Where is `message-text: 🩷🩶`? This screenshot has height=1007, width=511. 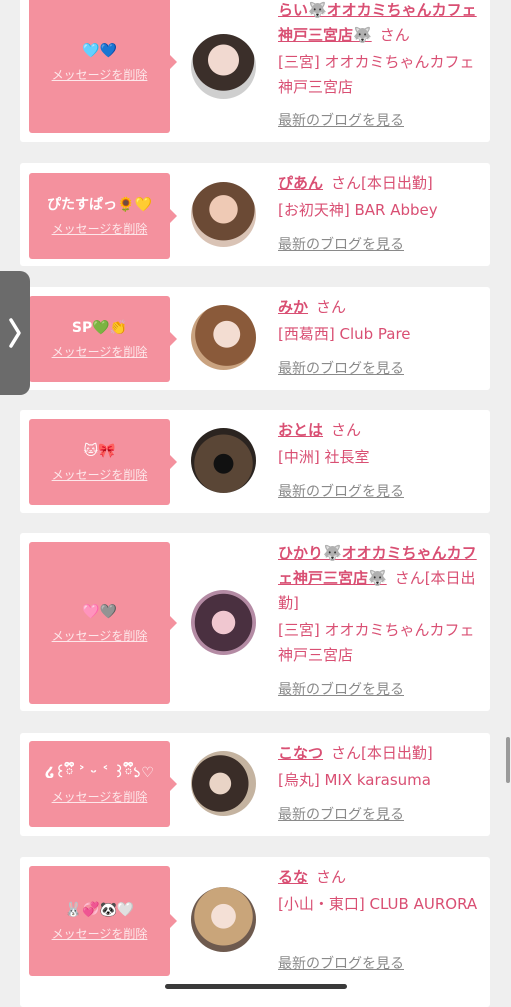 message-text: 🩷🩶 is located at coordinates (99, 612).